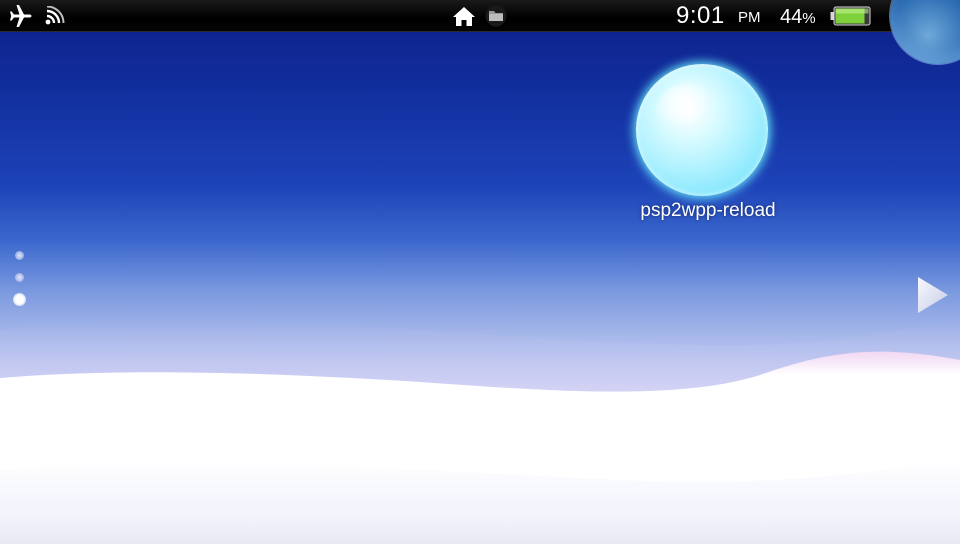 The image size is (960, 544). Describe the element at coordinates (791, 17) in the screenshot. I see `battery-percent-value: 44` at that location.